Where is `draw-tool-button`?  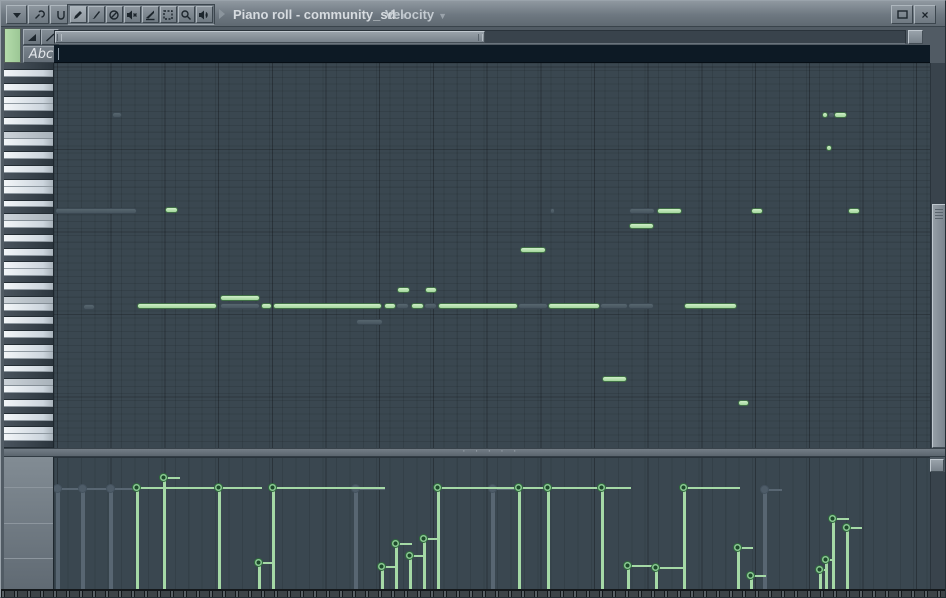
draw-tool-button is located at coordinates (78, 14).